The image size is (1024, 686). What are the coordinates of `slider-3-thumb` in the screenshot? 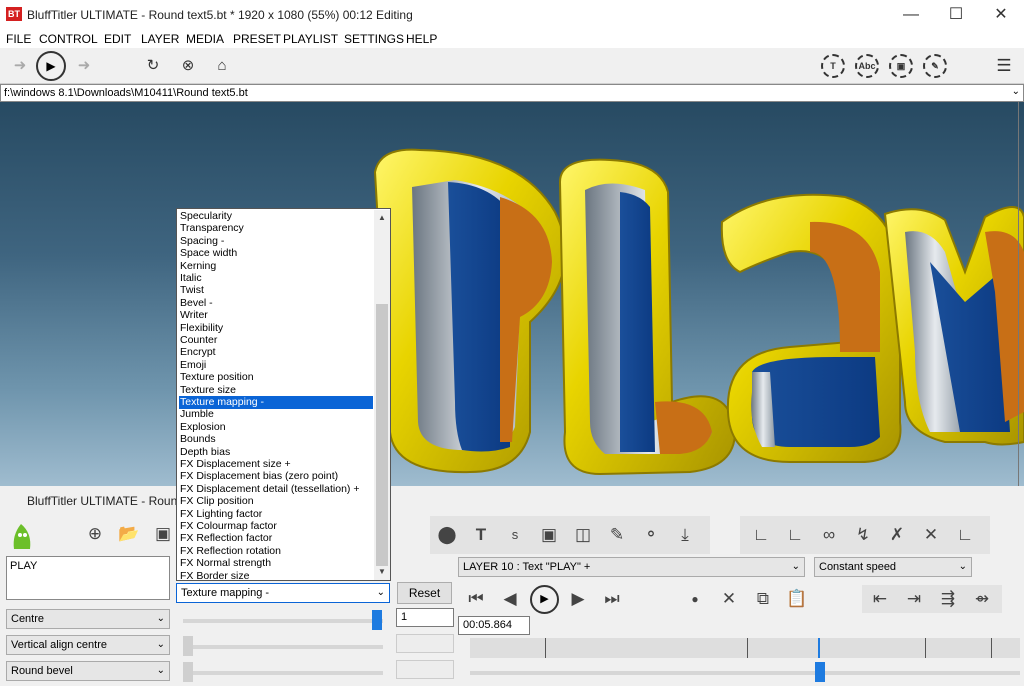 It's located at (188, 672).